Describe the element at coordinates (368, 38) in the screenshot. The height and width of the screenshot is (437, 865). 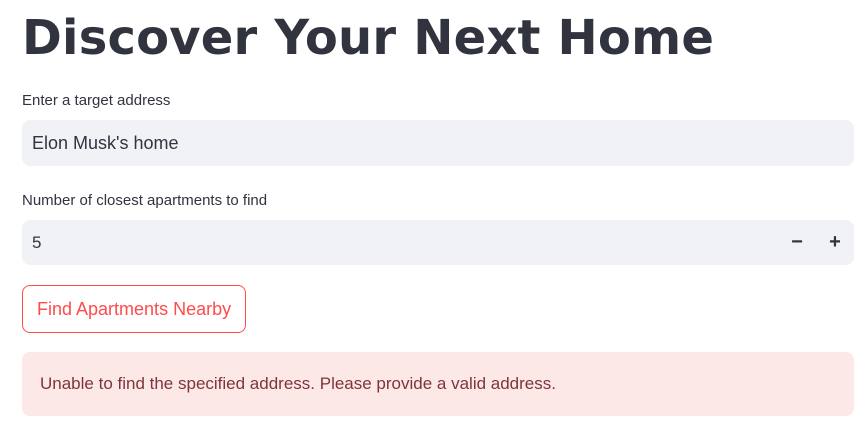
I see `page-title: Discover Your Next Home` at that location.